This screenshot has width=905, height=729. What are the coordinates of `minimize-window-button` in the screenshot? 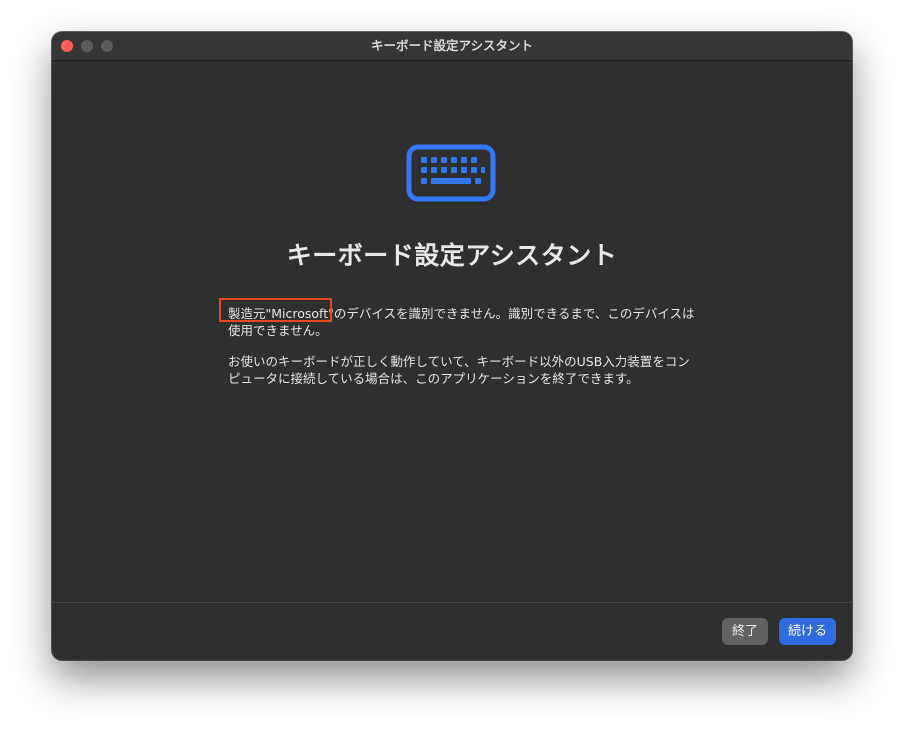 It's located at (87, 46).